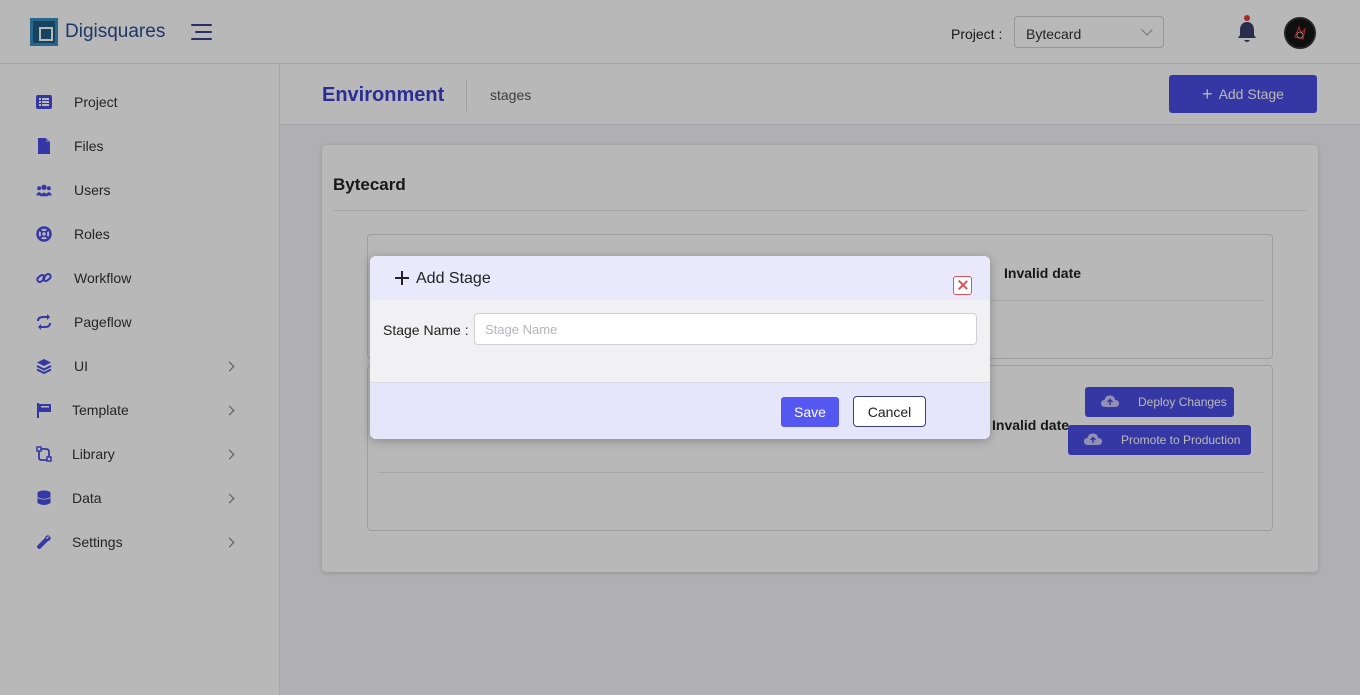  Describe the element at coordinates (810, 412) in the screenshot. I see `save-button: Save` at that location.